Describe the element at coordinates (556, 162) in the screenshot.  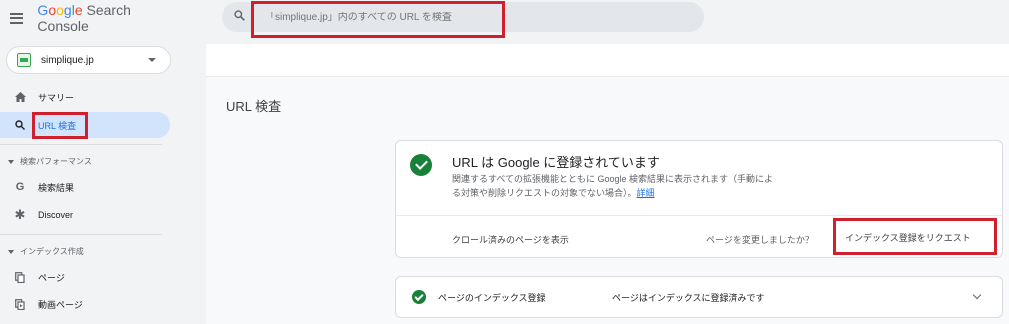
I see `result-title: URL は Google に登録されています` at that location.